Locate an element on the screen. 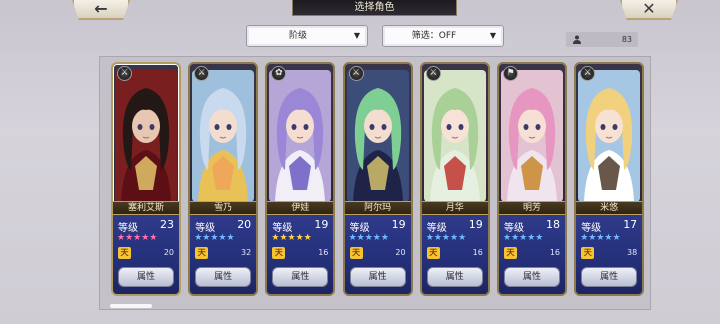 This screenshot has height=324, width=720. character-card: ⚔ 阿尔玛 等级 19 ★★★★★ 天 20 属性 is located at coordinates (377, 179).